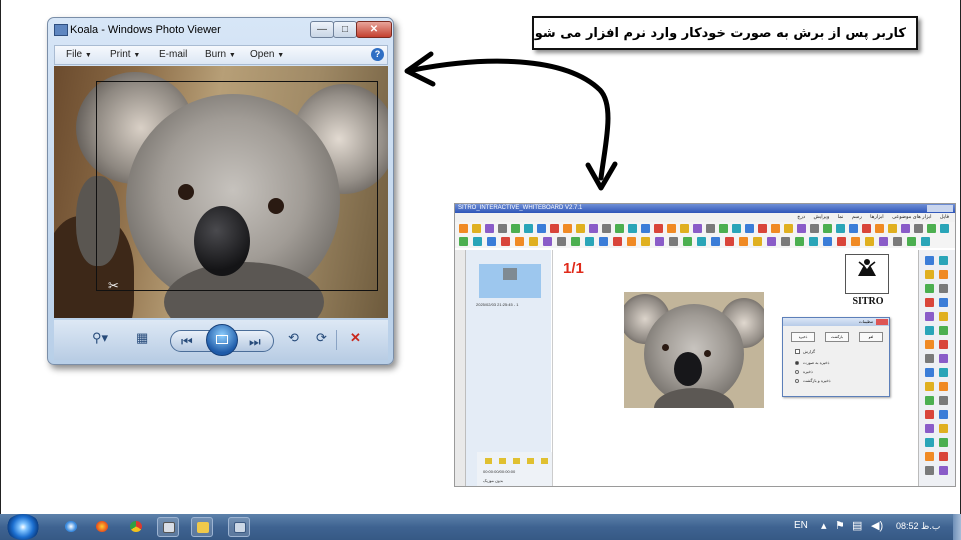  I want to click on show-desktop-button, so click(957, 527).